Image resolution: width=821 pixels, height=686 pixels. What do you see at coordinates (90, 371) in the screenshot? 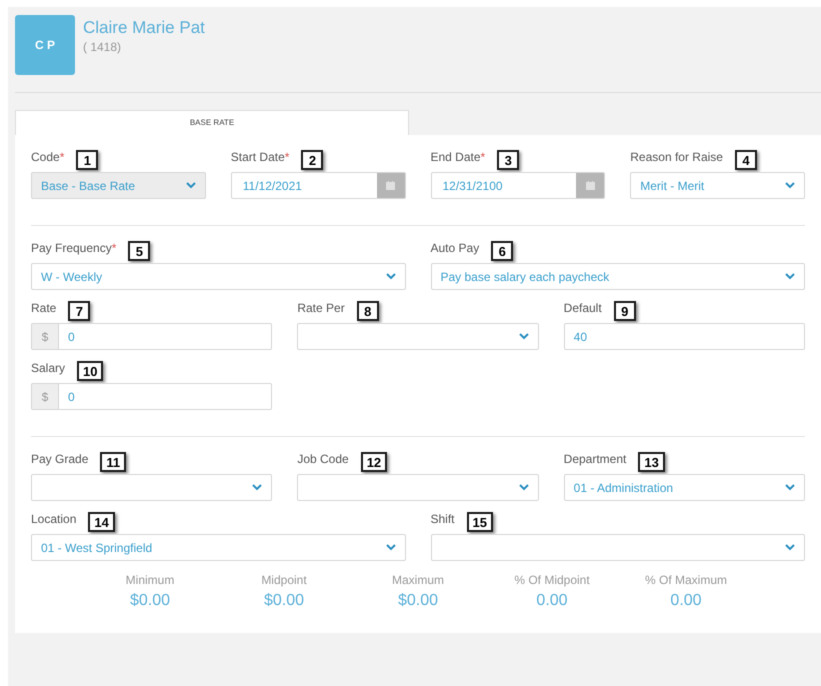
I see `number-badge: 10` at bounding box center [90, 371].